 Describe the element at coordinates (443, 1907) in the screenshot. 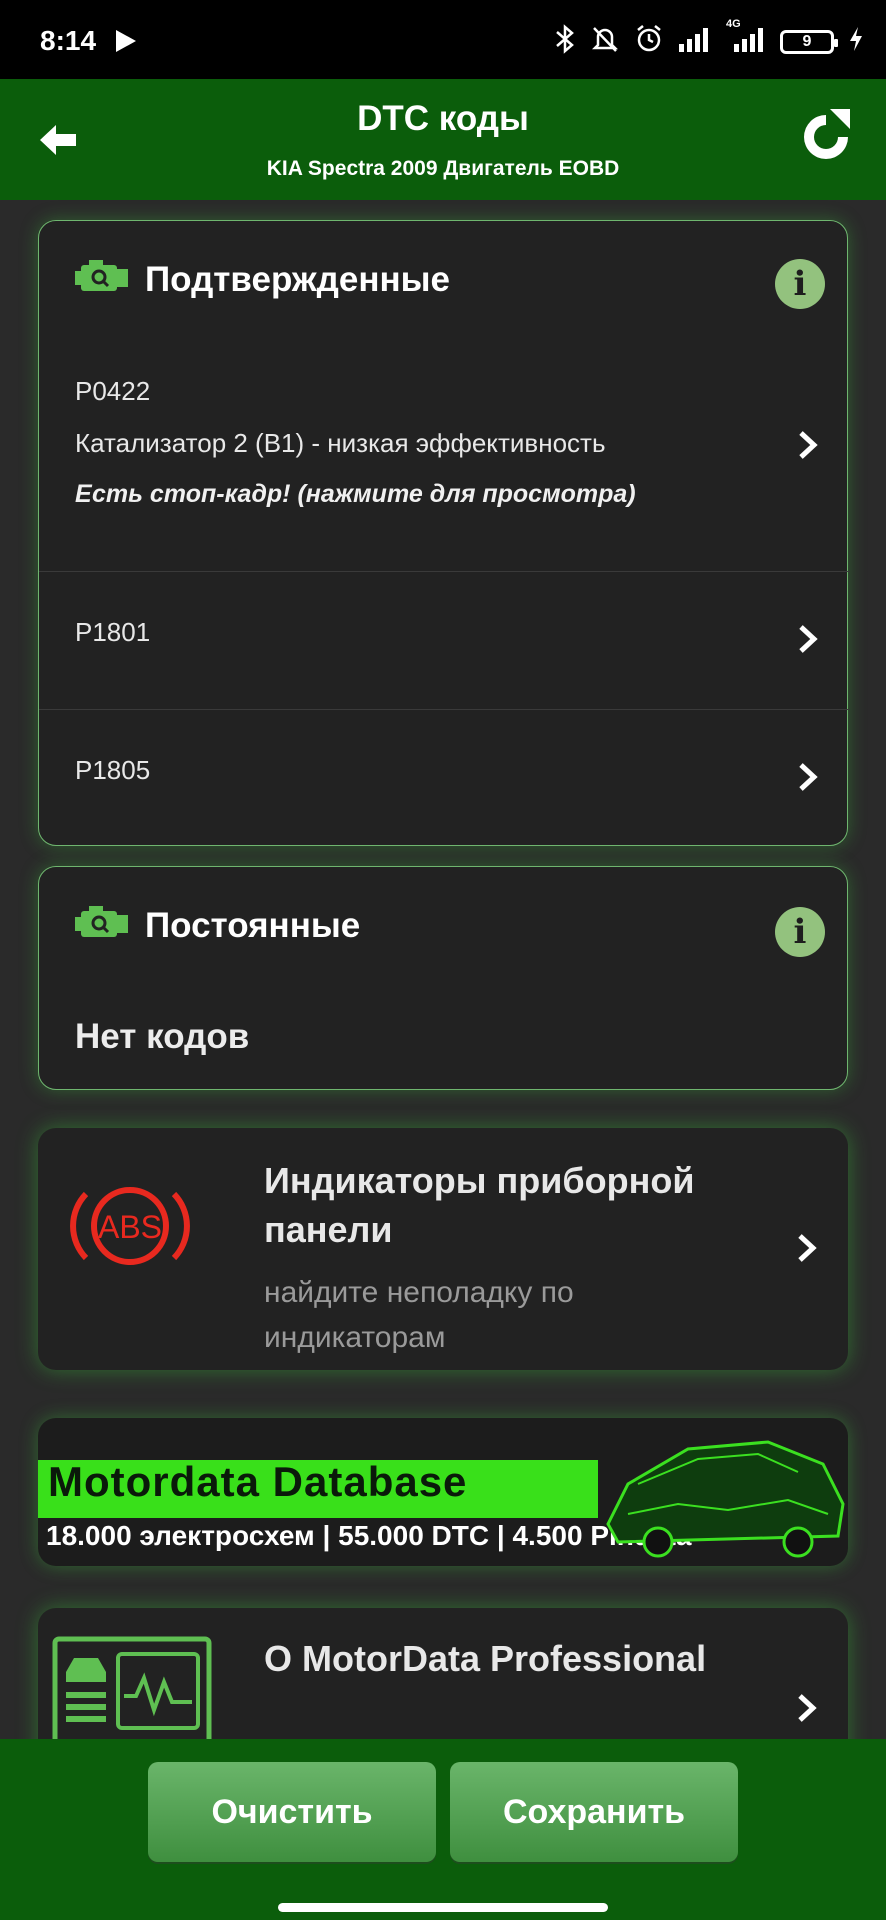

I see `gesture-nav-bar` at that location.